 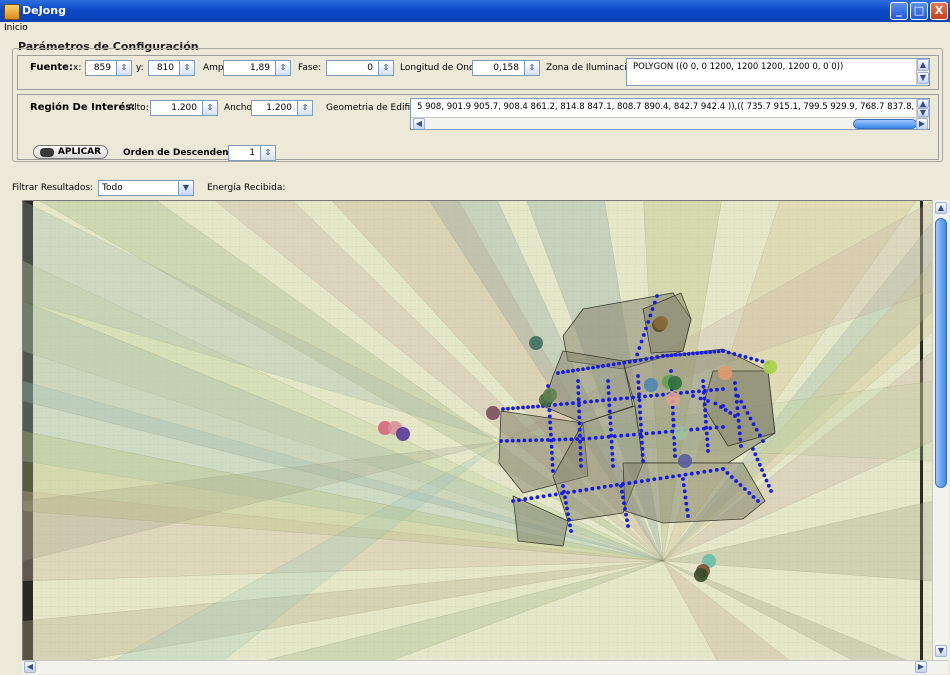 What do you see at coordinates (108, 68) in the screenshot?
I see `x-spinner: 859 ⇕` at bounding box center [108, 68].